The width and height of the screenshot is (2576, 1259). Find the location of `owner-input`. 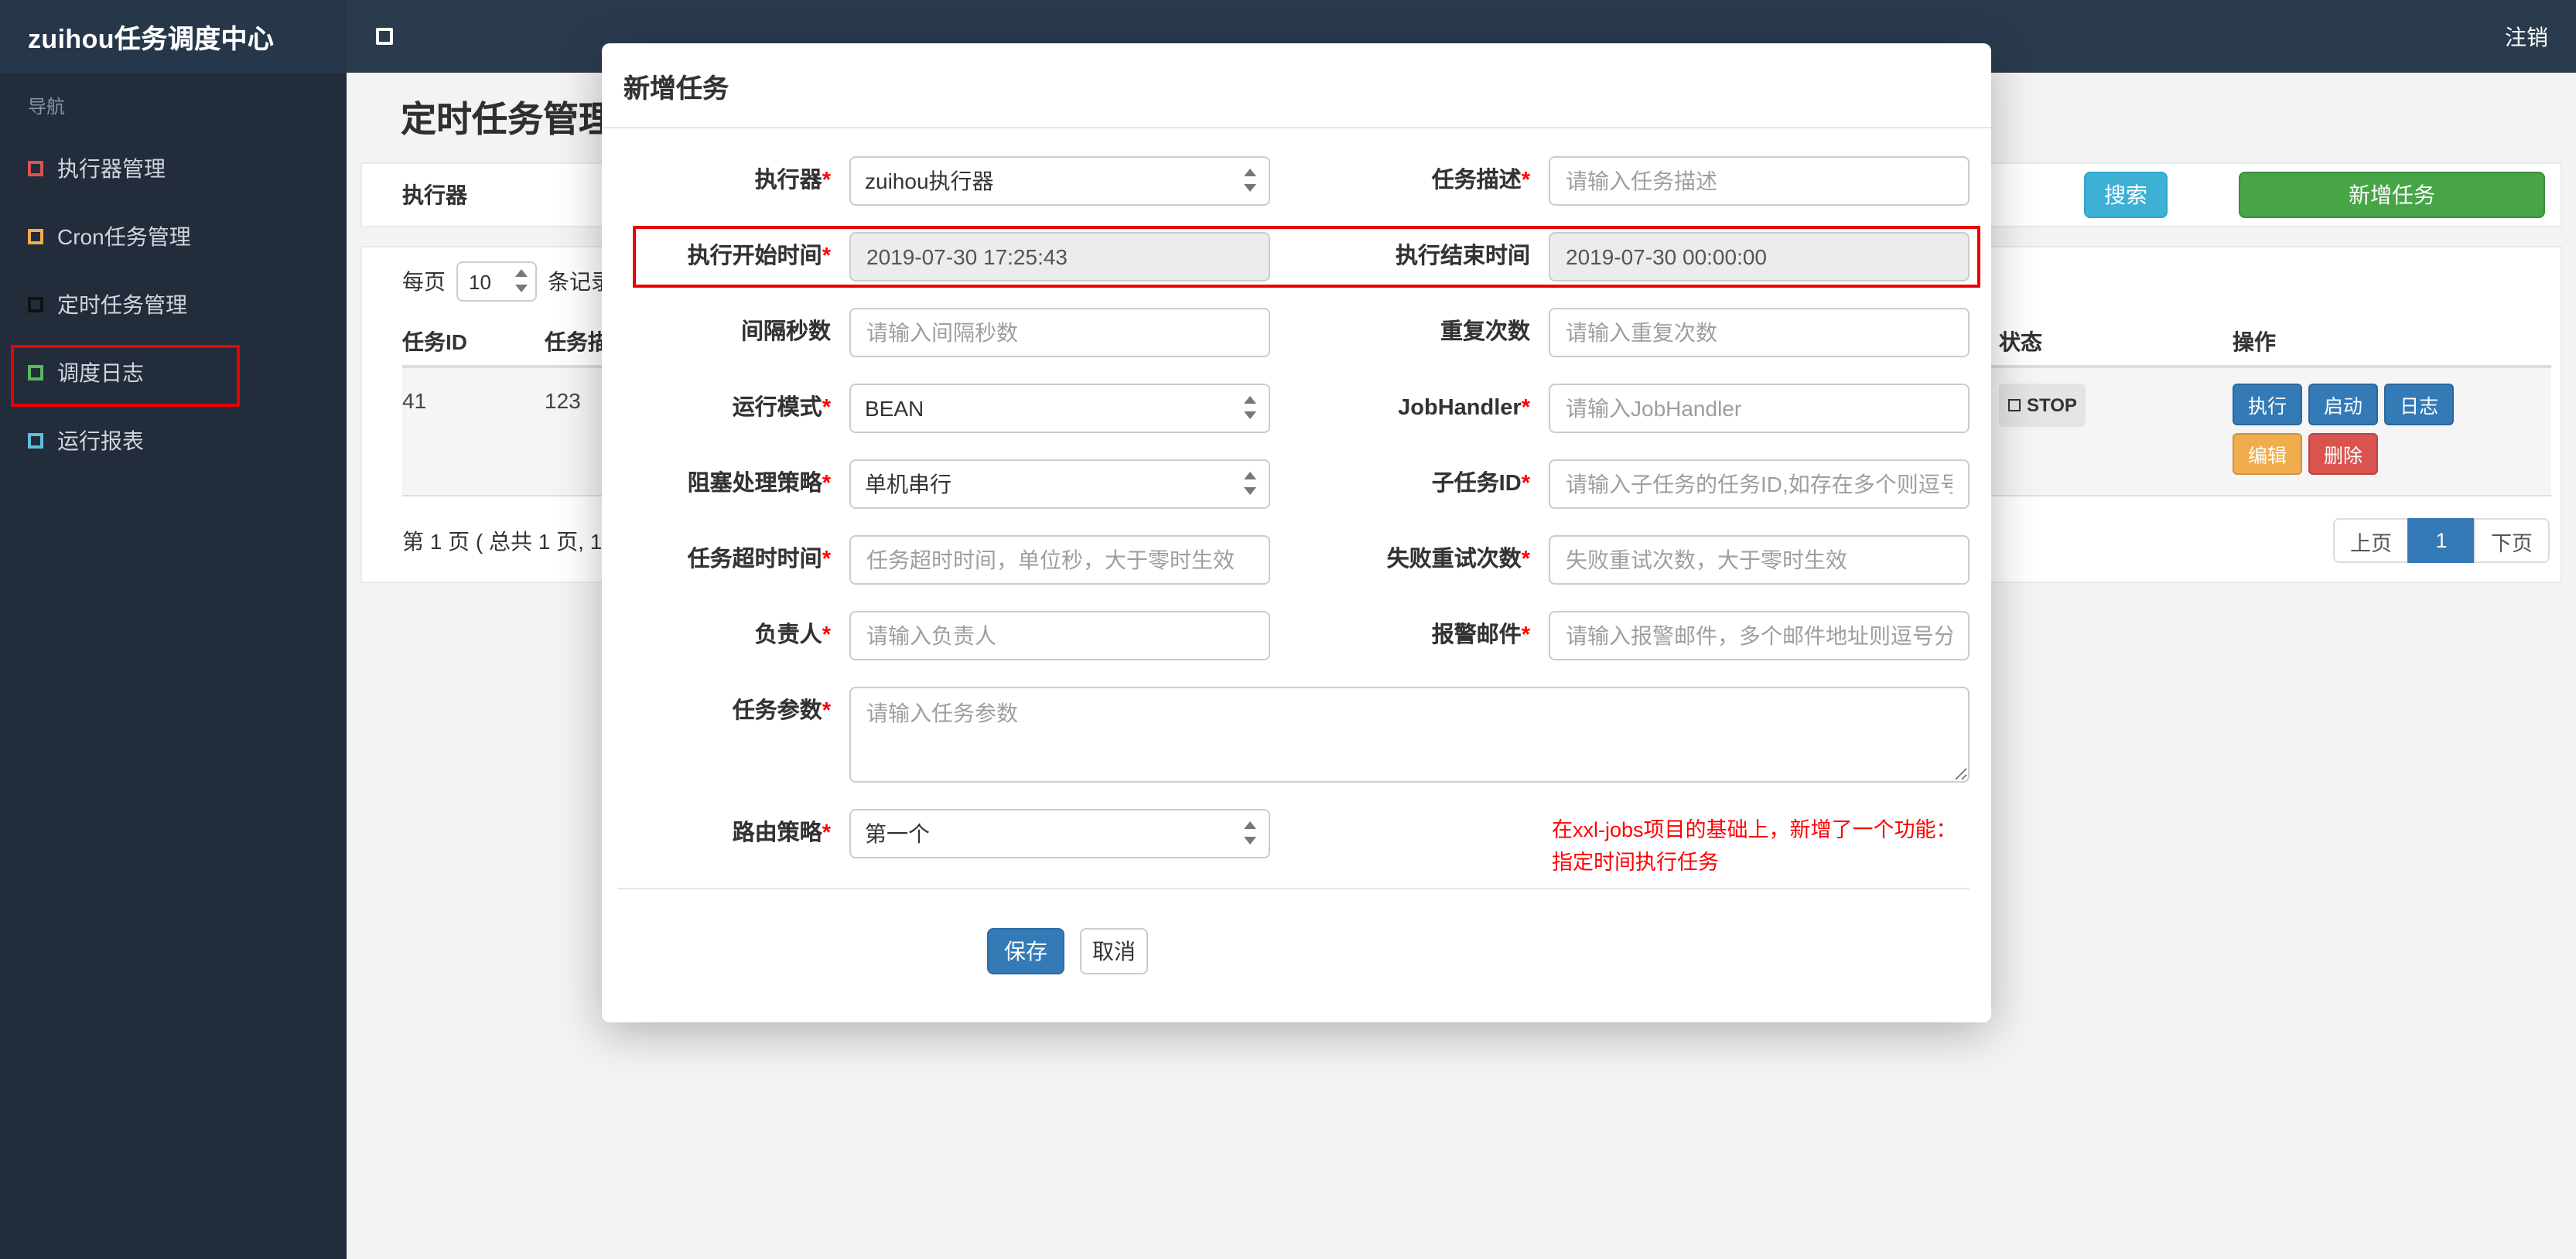

owner-input is located at coordinates (1059, 636).